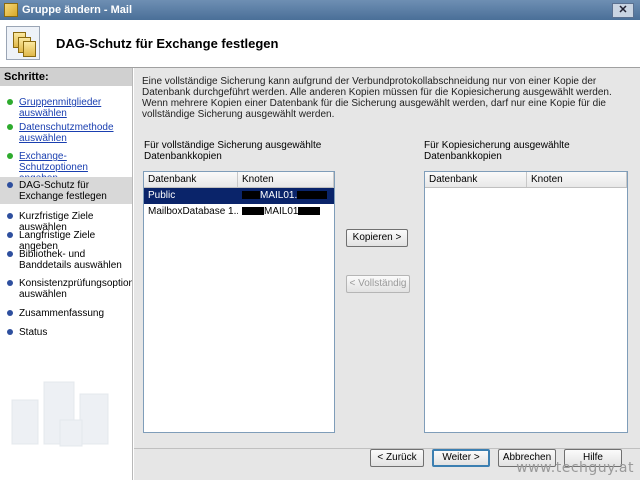 This screenshot has width=640, height=480. What do you see at coordinates (33, 332) in the screenshot?
I see `step-label: Status` at bounding box center [33, 332].